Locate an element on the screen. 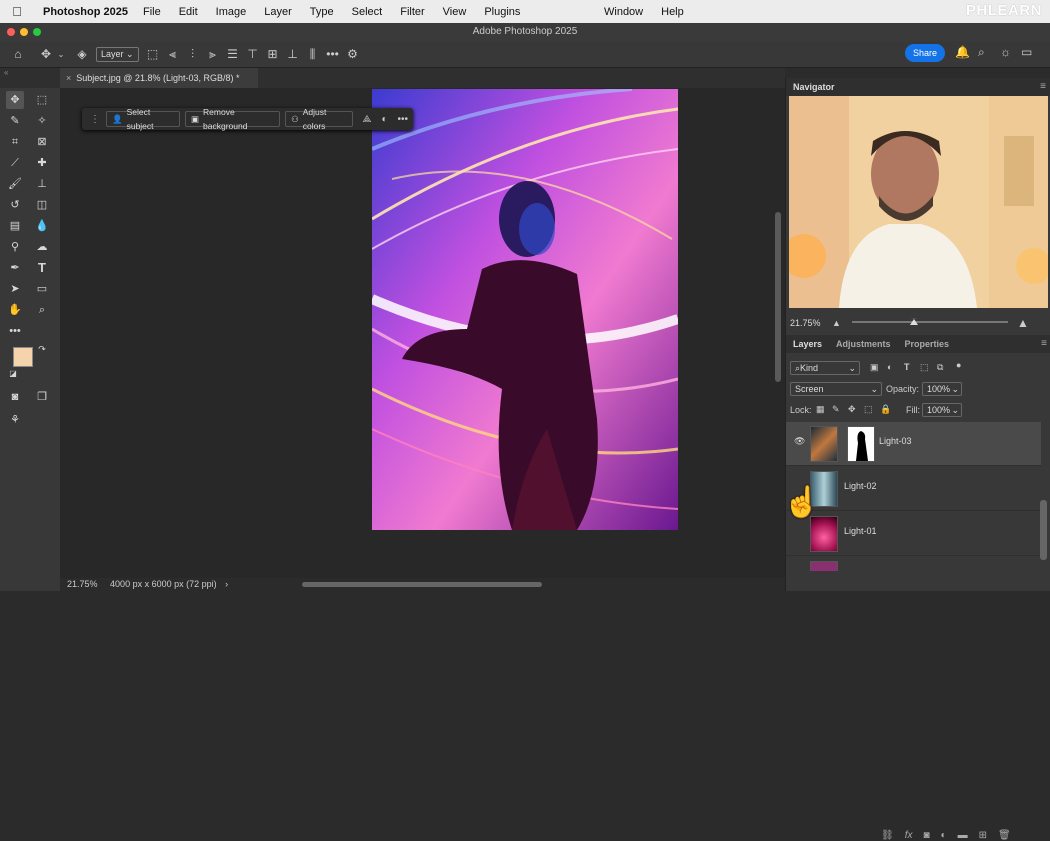 The image size is (1050, 841). close-tab-icon: × is located at coordinates (68, 78).